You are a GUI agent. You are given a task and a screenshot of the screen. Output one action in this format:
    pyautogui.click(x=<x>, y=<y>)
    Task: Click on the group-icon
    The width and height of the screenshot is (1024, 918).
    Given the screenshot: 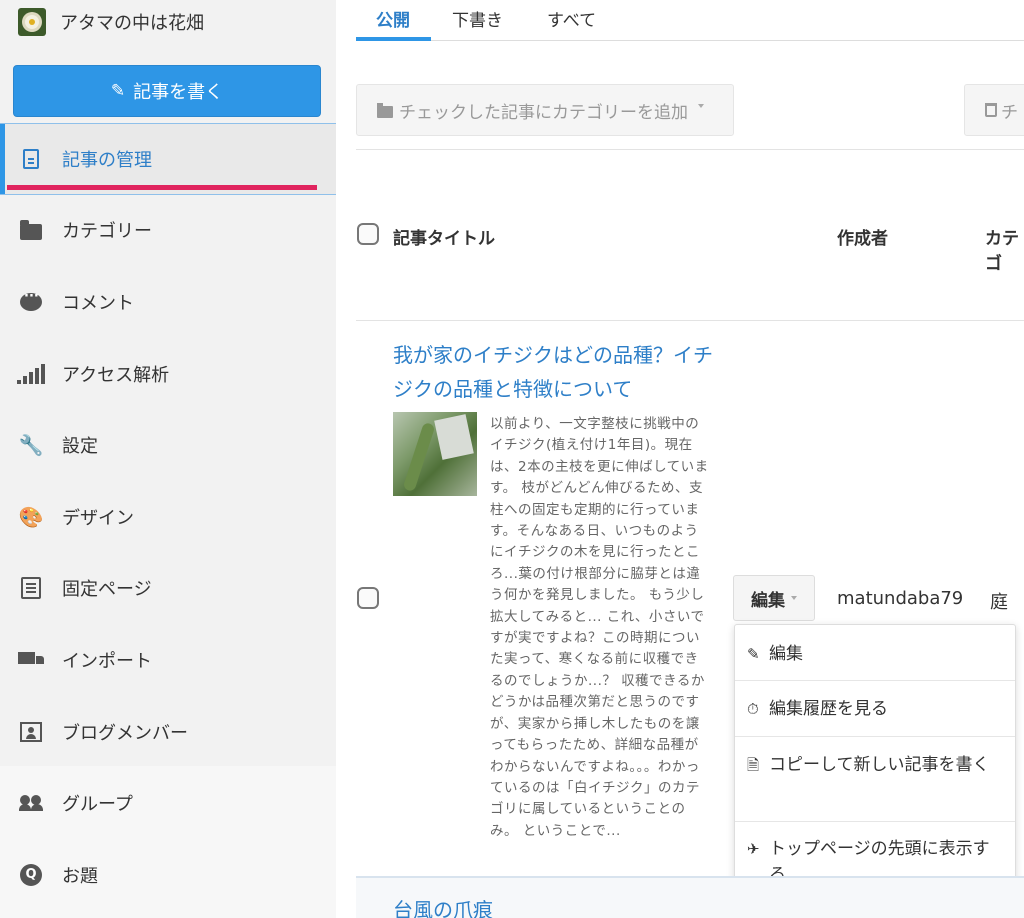 What is the action you would take?
    pyautogui.click(x=31, y=803)
    